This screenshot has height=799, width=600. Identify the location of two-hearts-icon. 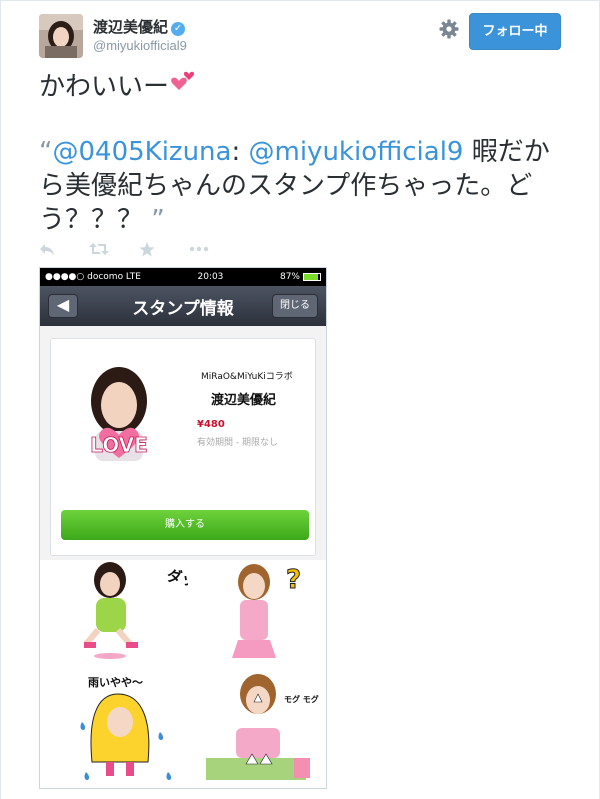
(184, 87).